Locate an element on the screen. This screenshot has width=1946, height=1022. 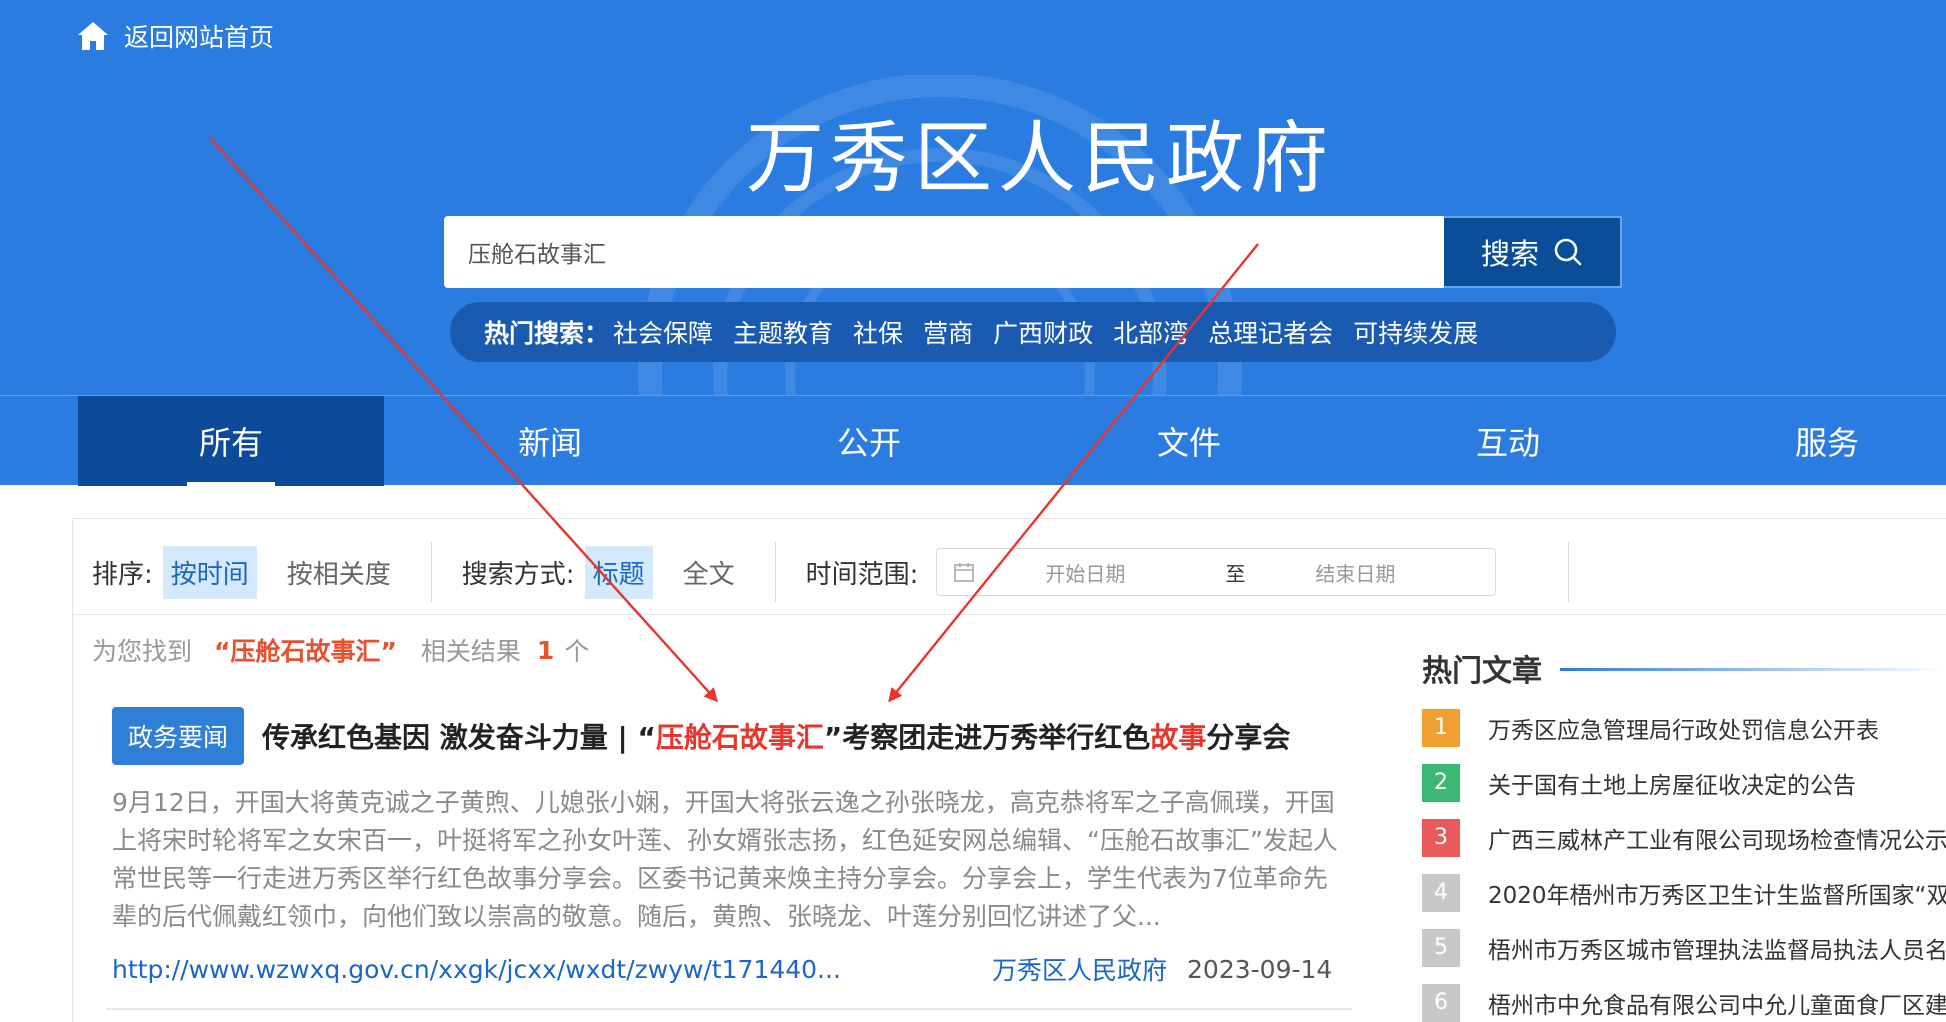
mode-fulltext: 全文 is located at coordinates (709, 572).